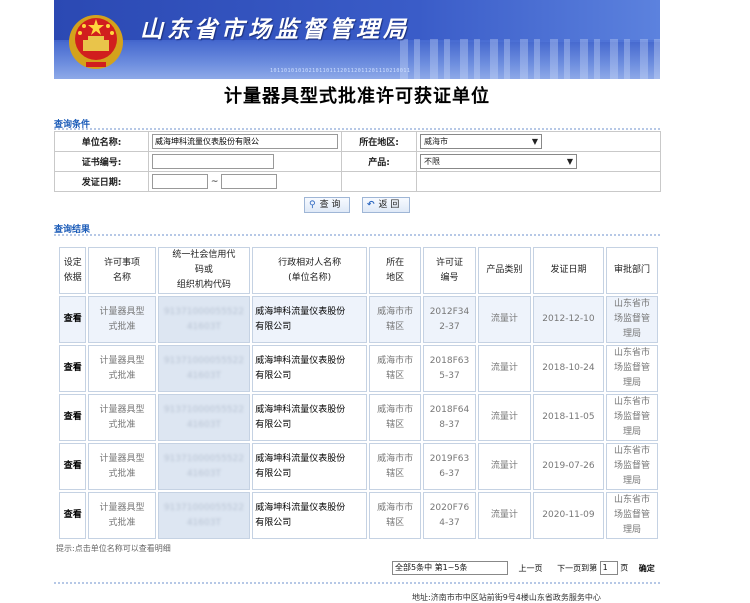  Describe the element at coordinates (531, 568) in the screenshot. I see `prev-page-link: 上一页` at that location.